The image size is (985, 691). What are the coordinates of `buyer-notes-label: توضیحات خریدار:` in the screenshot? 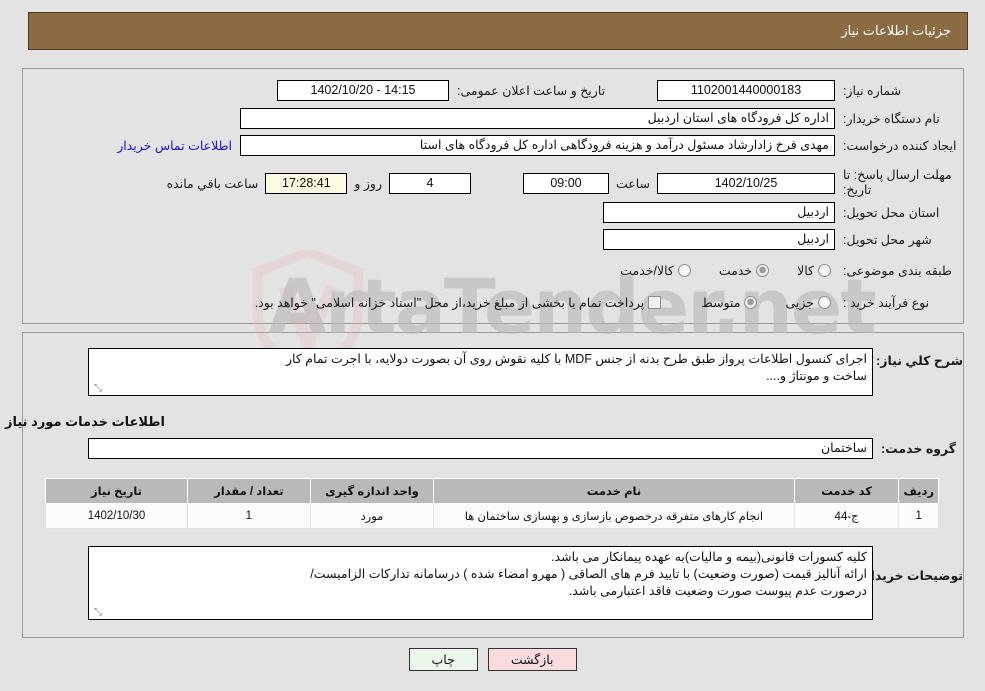 It's located at (911, 576).